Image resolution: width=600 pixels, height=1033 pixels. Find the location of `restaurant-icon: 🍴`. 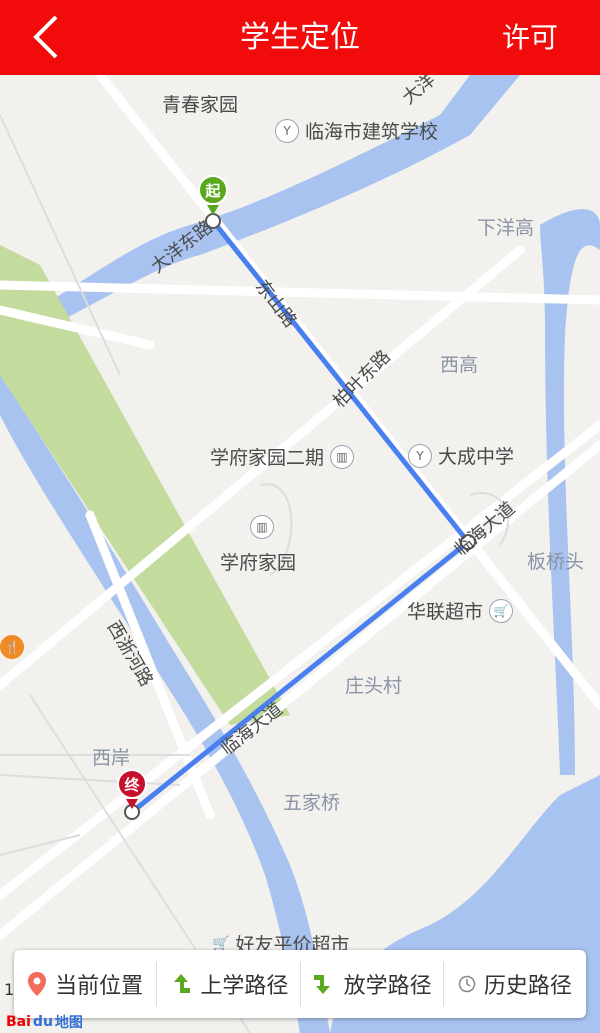

restaurant-icon: 🍴 is located at coordinates (12, 647).